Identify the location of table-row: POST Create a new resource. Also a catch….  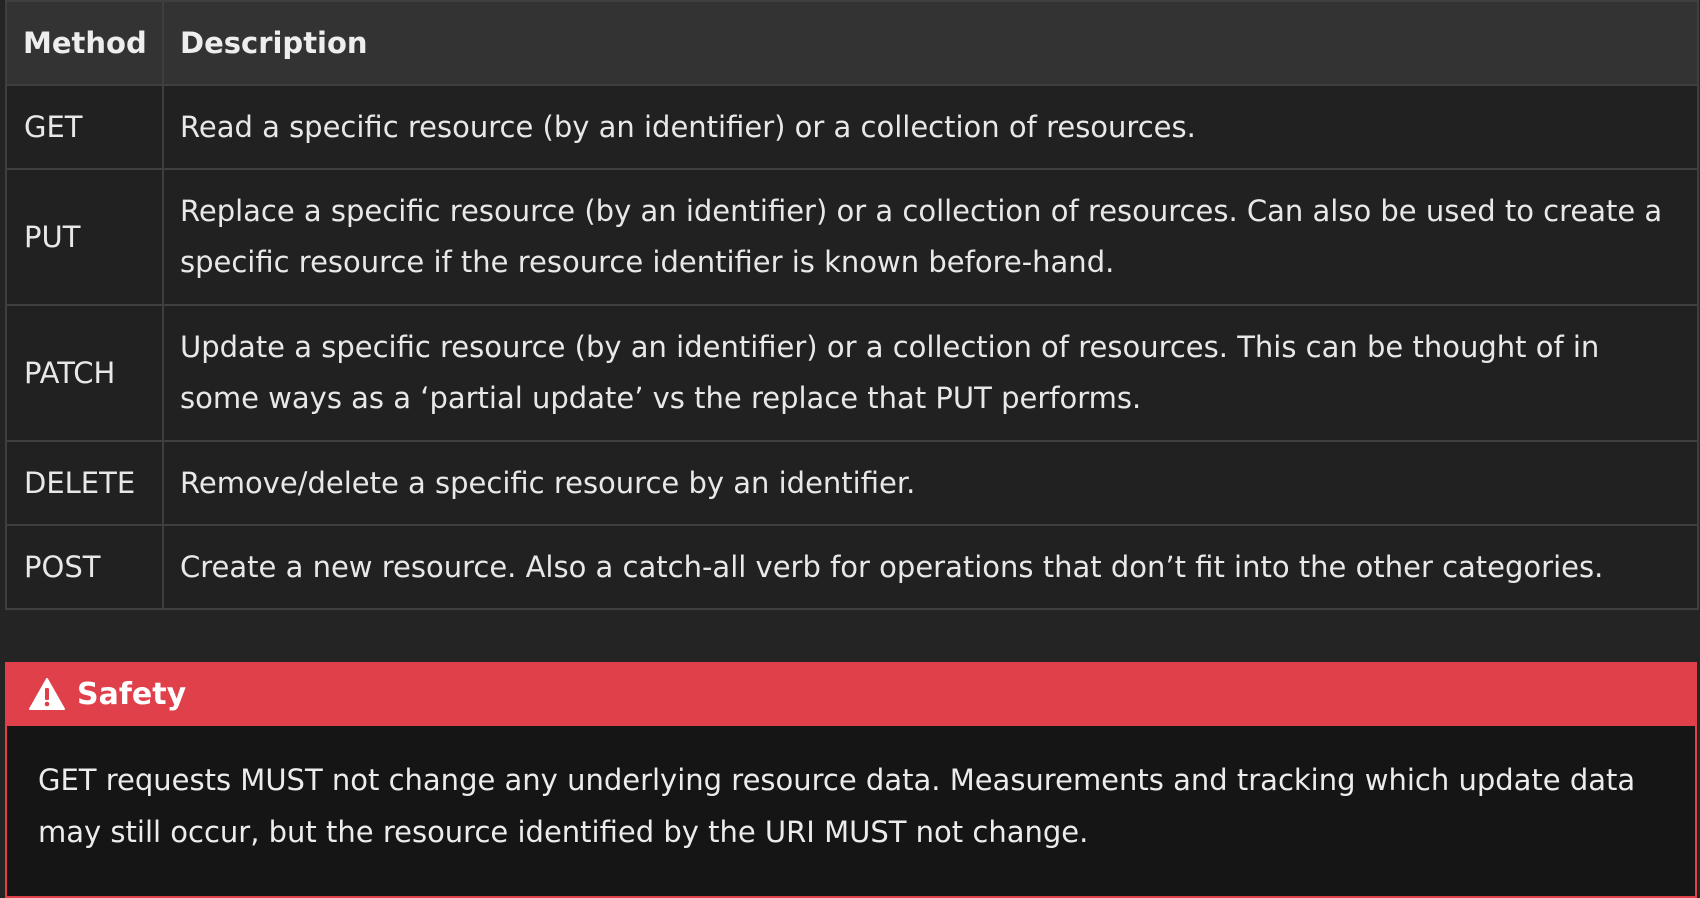
(852, 567).